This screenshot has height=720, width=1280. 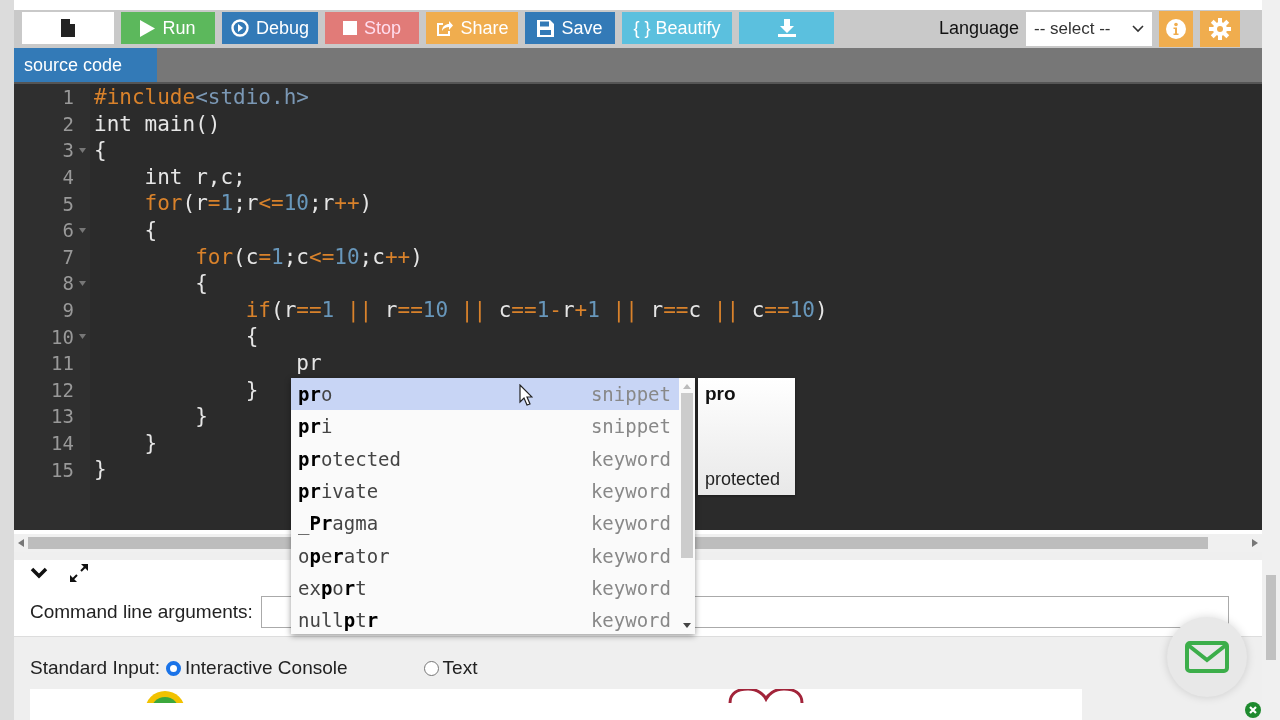 What do you see at coordinates (485, 458) in the screenshot?
I see `suggestion-item: protected keyword` at bounding box center [485, 458].